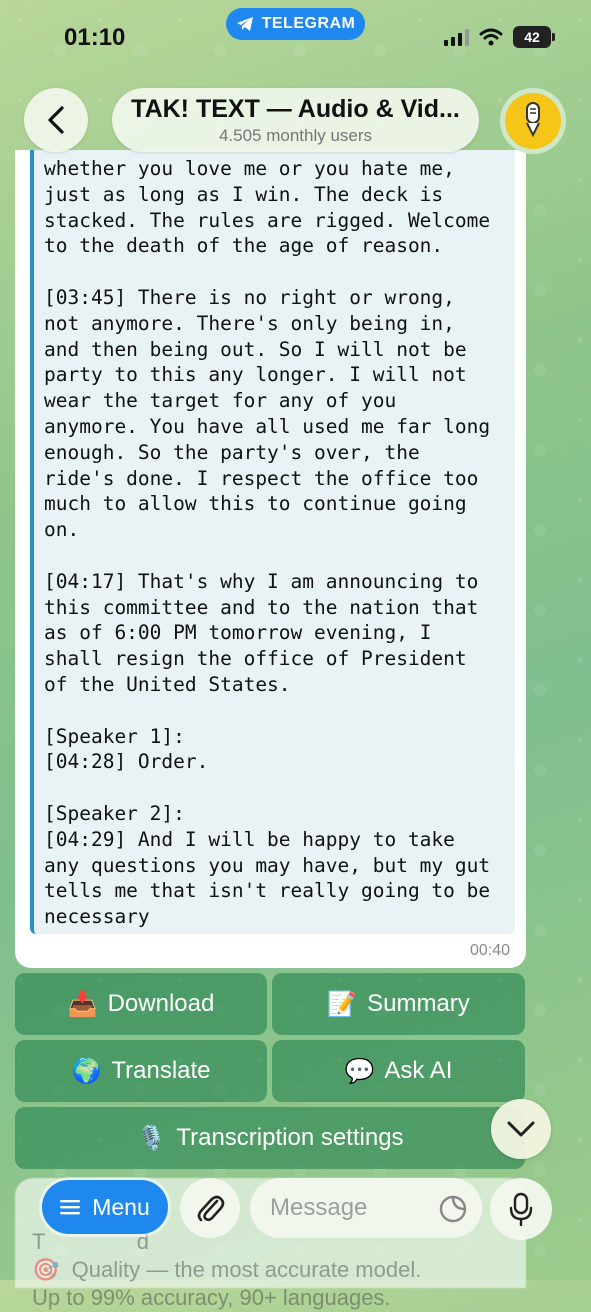 The height and width of the screenshot is (1312, 591). Describe the element at coordinates (161, 1070) in the screenshot. I see `translate-label: Translate` at that location.